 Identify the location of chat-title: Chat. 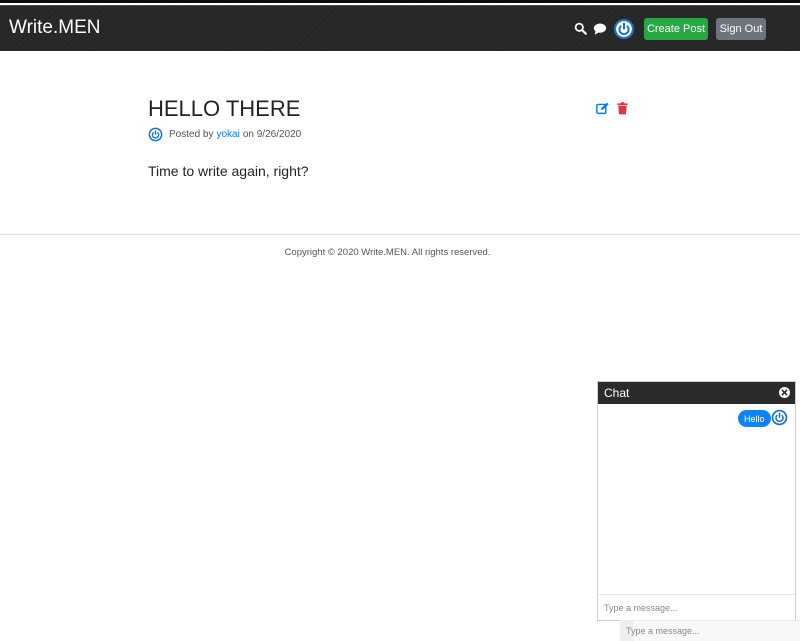
(617, 393).